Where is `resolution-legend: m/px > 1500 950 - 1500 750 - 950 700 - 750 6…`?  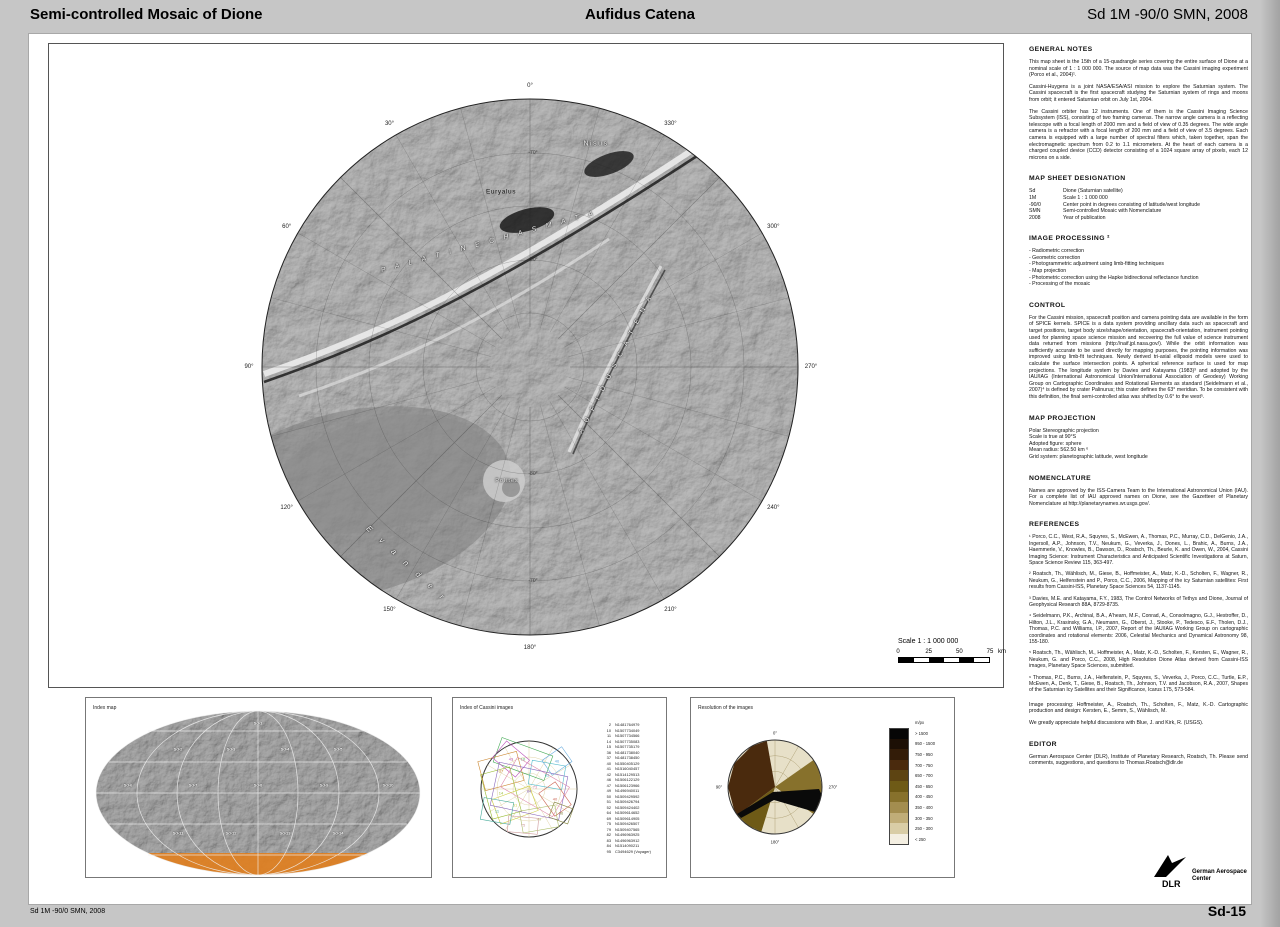
resolution-legend: m/px > 1500 950 - 1500 750 - 950 700 - 750 6… is located at coordinates (912, 782).